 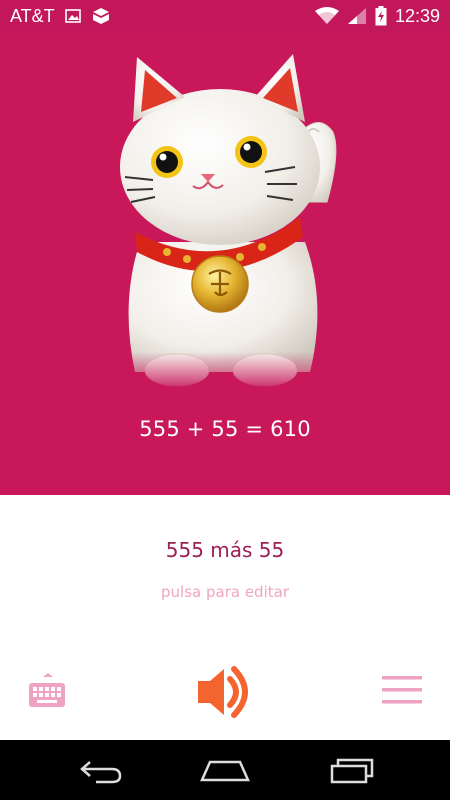 What do you see at coordinates (381, 16) in the screenshot?
I see `battery-charging-icon` at bounding box center [381, 16].